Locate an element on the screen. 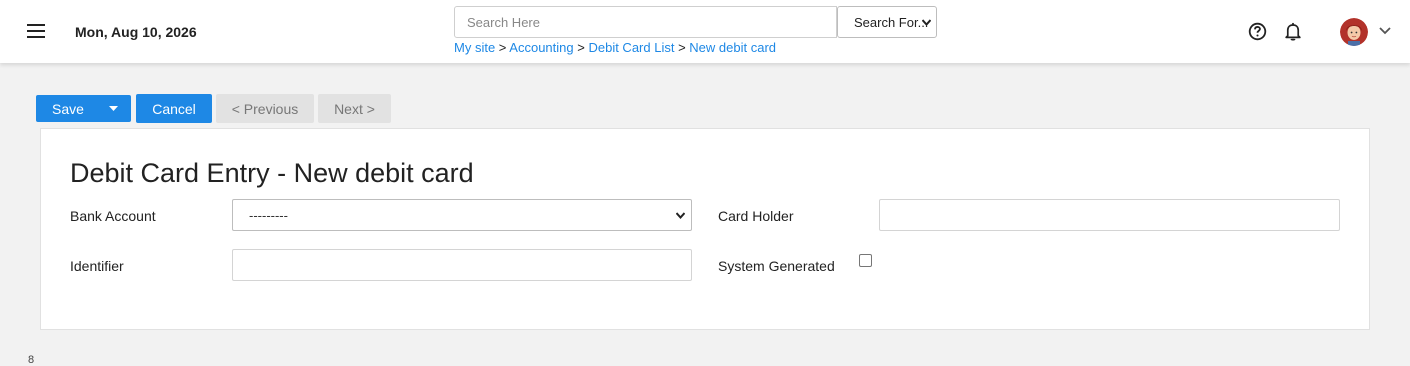  bell-icon is located at coordinates (1293, 31).